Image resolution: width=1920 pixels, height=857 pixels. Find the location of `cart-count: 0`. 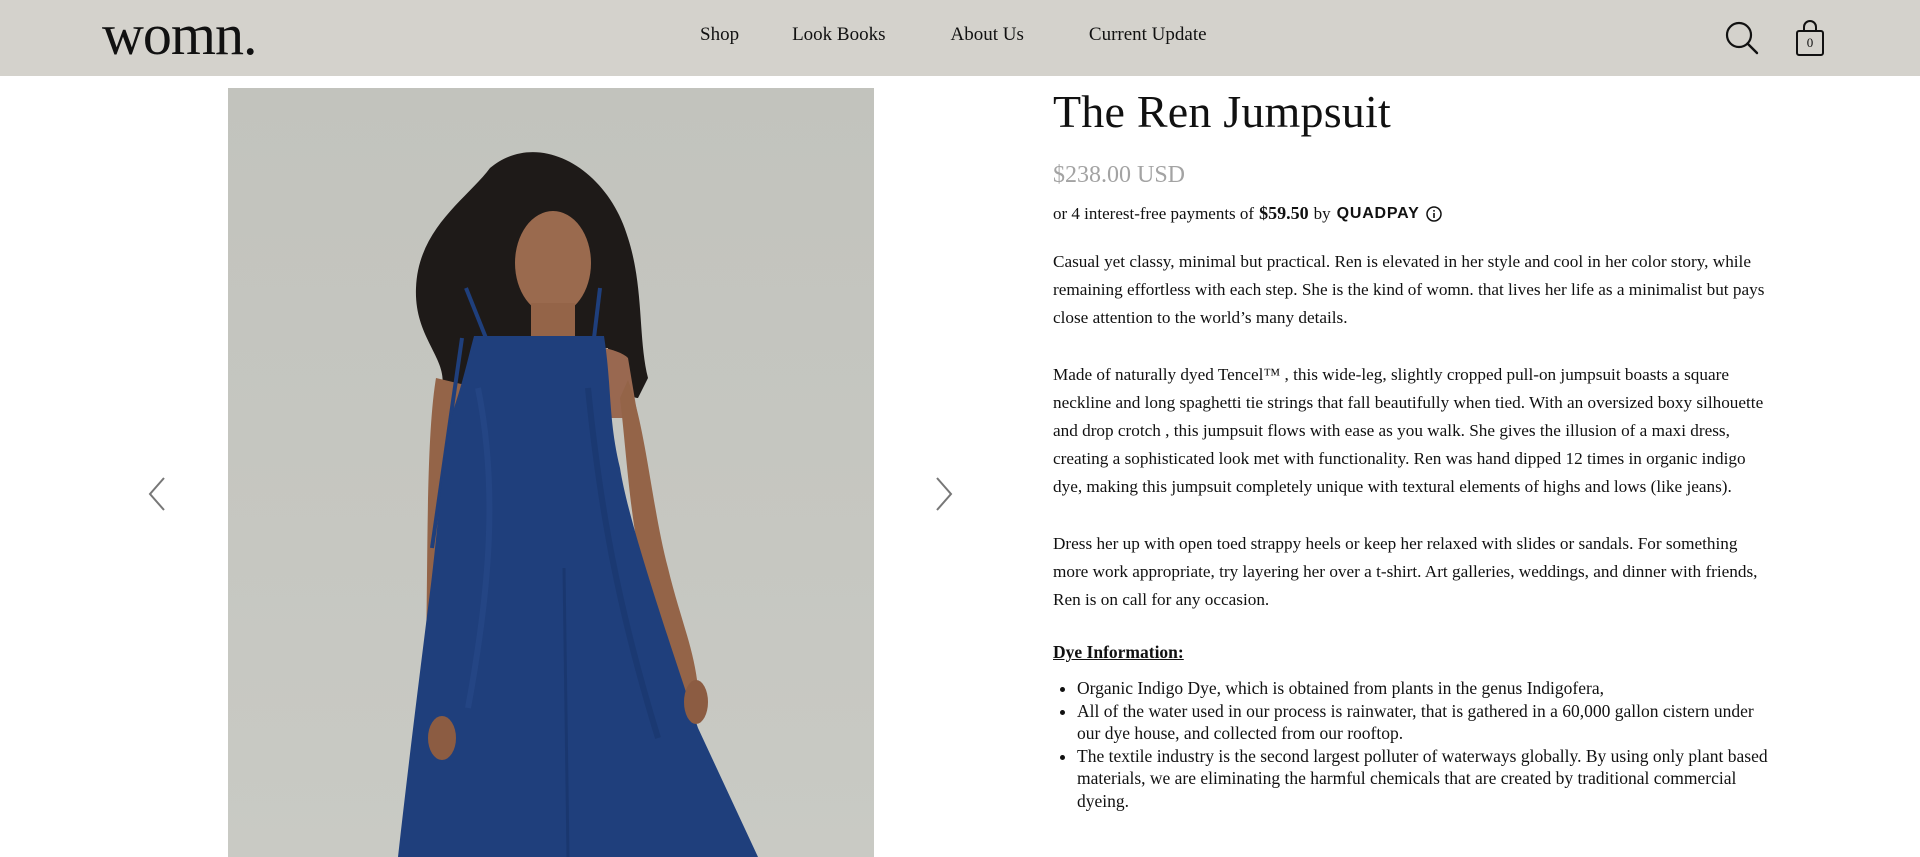

cart-count: 0 is located at coordinates (1810, 42).